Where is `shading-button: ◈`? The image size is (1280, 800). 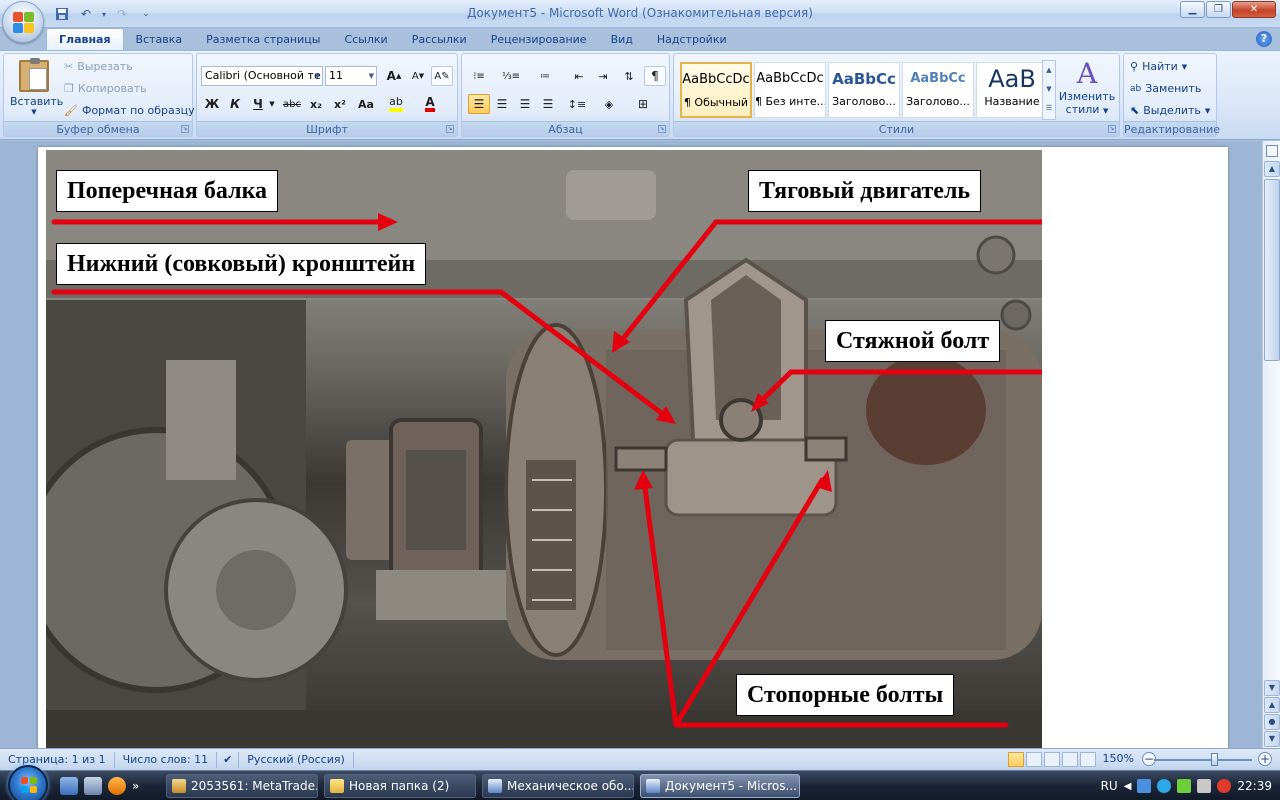
shading-button: ◈ is located at coordinates (609, 104).